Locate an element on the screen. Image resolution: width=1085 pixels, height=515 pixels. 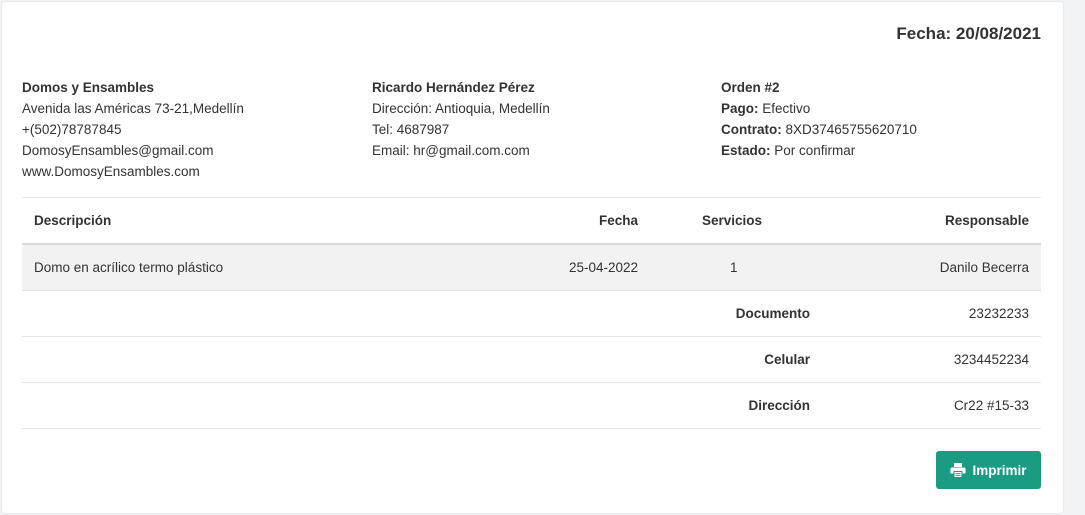
company-phone: +(502)78787845 is located at coordinates (72, 129).